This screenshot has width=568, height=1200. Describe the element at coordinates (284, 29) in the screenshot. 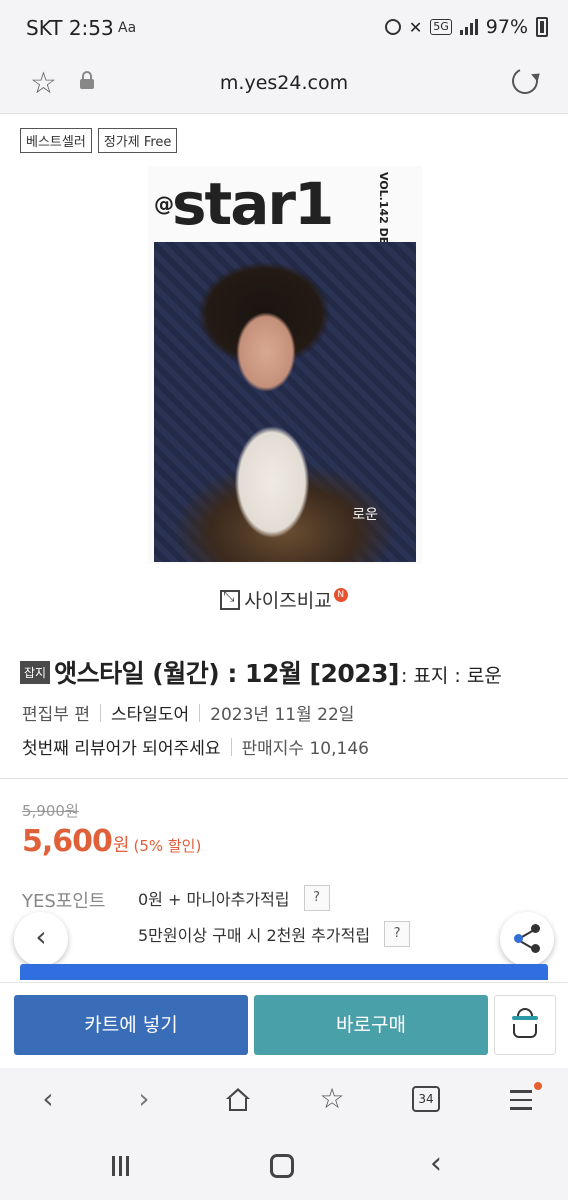

I see `status-bar: SKT 2:53 Aa ✕ 5G 97%` at that location.